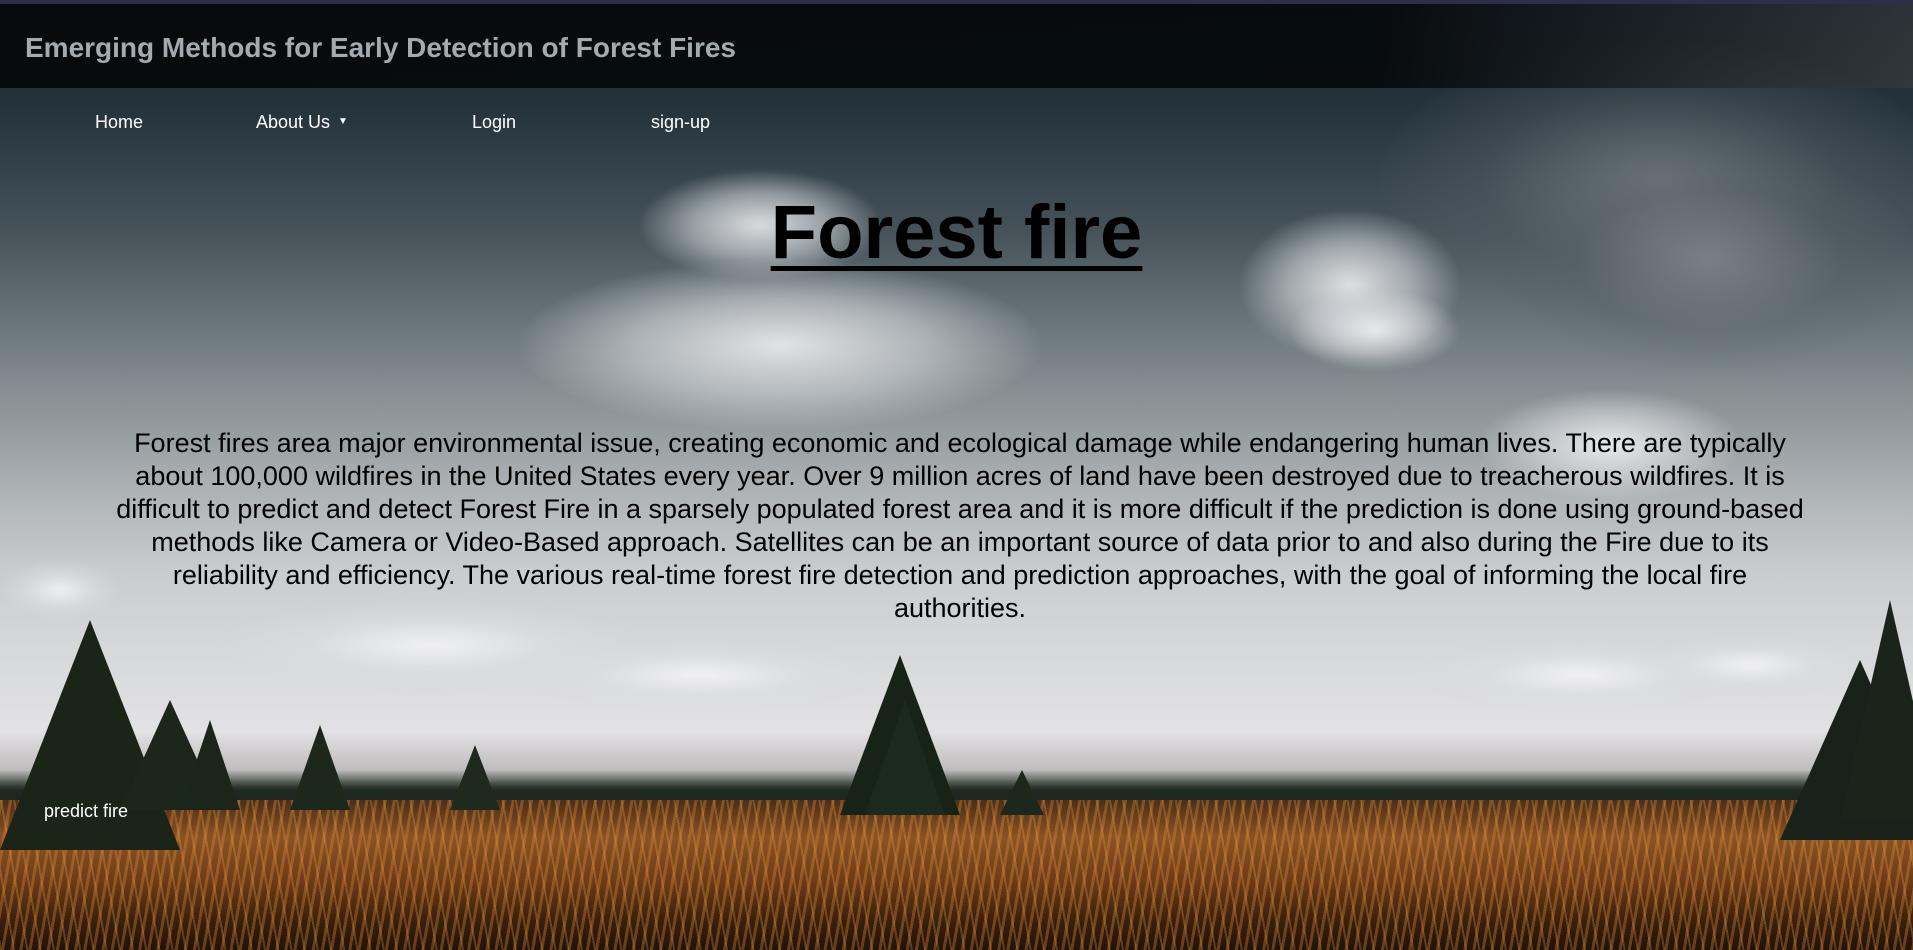  What do you see at coordinates (343, 121) in the screenshot?
I see `caret-down-icon: ▼` at bounding box center [343, 121].